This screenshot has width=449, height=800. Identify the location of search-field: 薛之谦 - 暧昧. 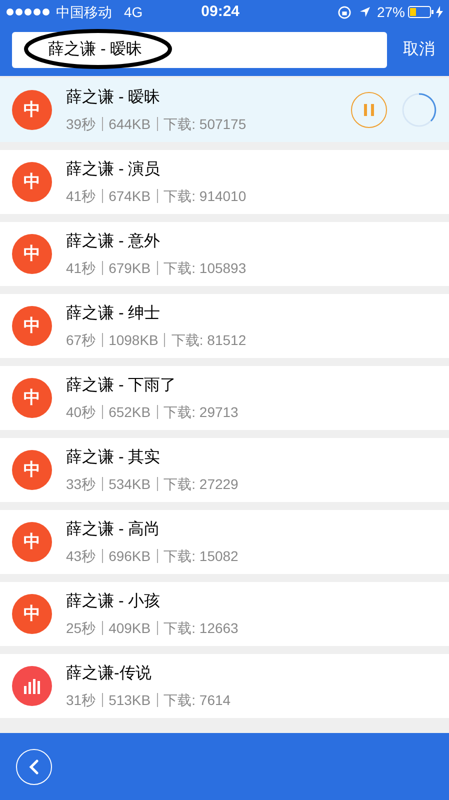
(199, 50).